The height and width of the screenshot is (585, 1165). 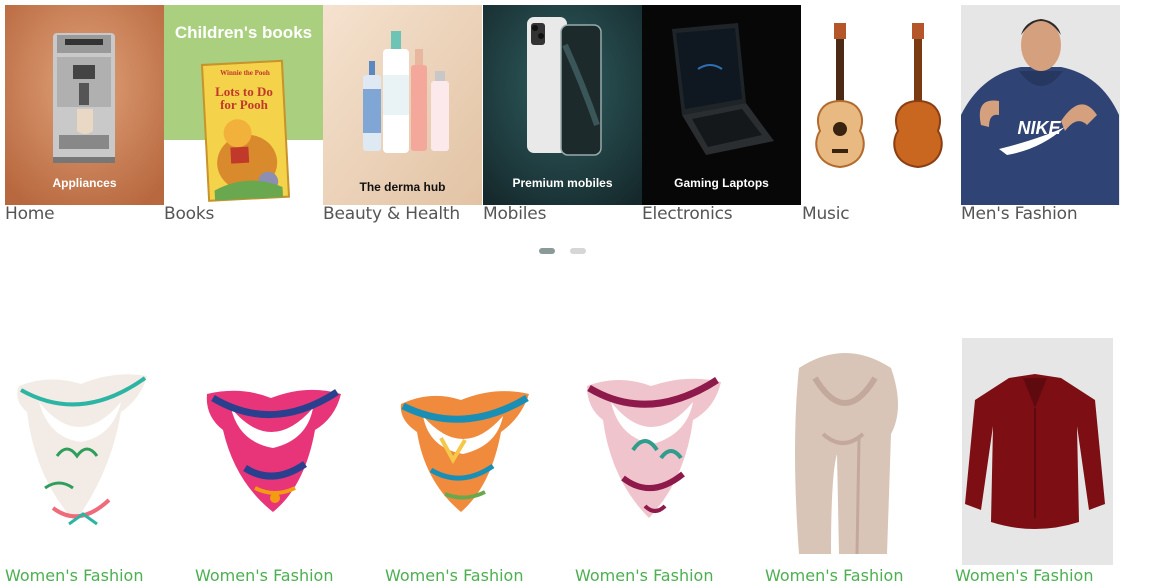 I want to click on tile-caption: The derma hub, so click(x=402, y=187).